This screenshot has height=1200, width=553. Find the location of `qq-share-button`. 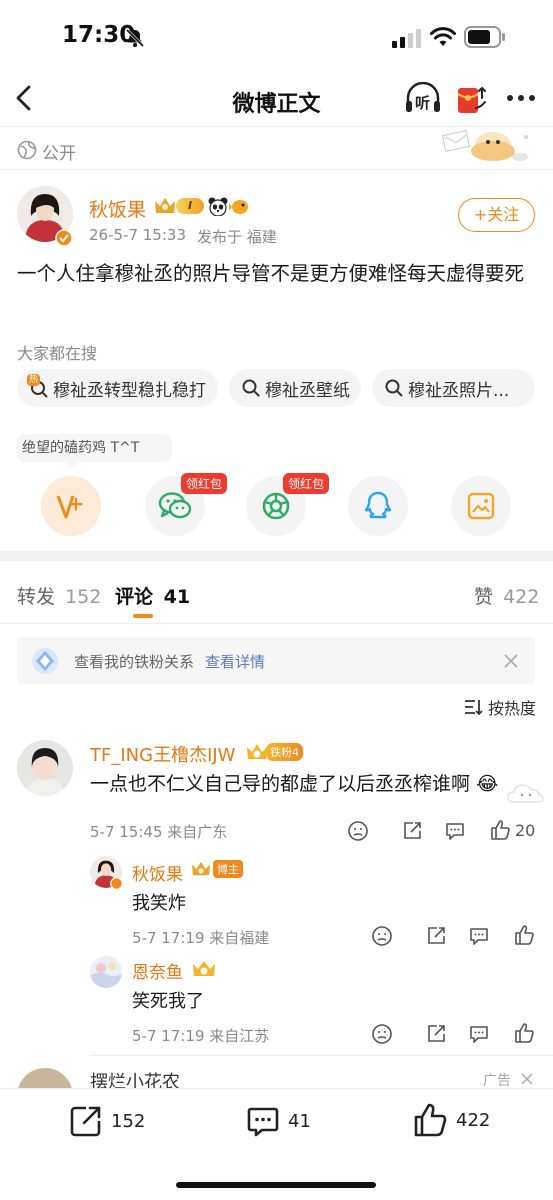

qq-share-button is located at coordinates (378, 506).